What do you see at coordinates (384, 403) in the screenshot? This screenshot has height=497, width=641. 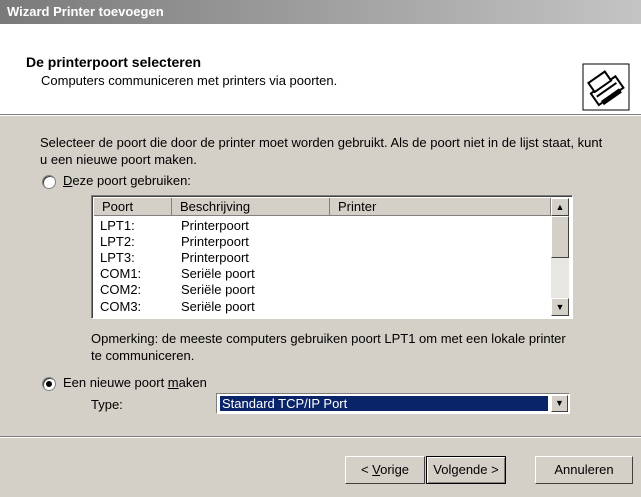 I see `port-type-value: Standard TCP/IP Port` at bounding box center [384, 403].